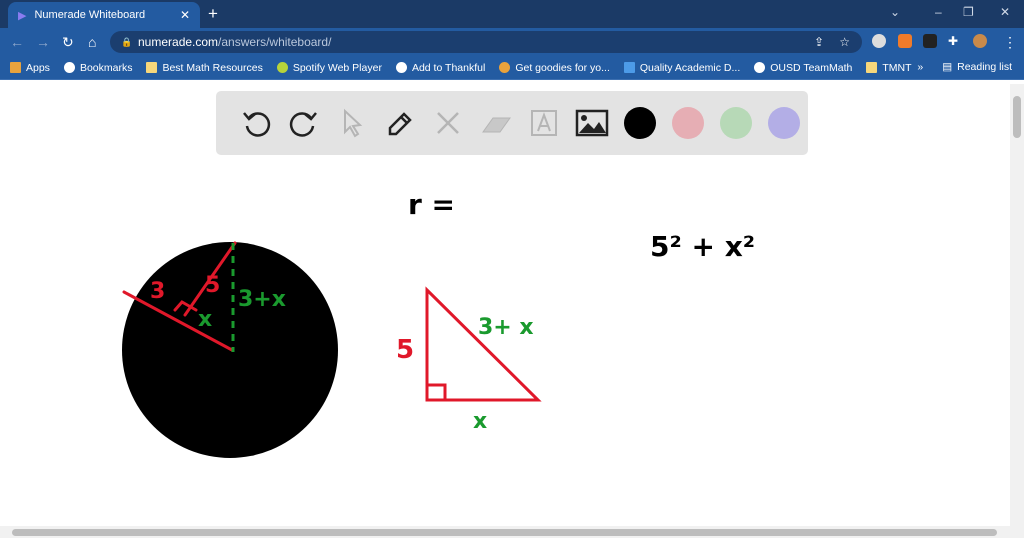  I want to click on circle-label-3: 3, so click(157, 291).